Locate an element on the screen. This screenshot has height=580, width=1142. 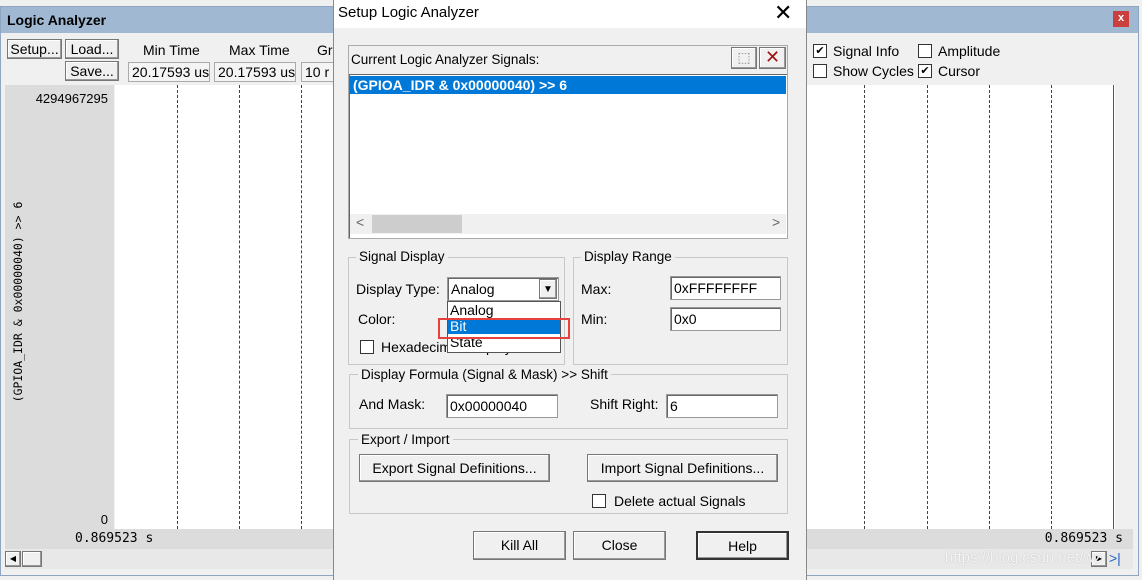
cursor-label: Cursor is located at coordinates (959, 71).